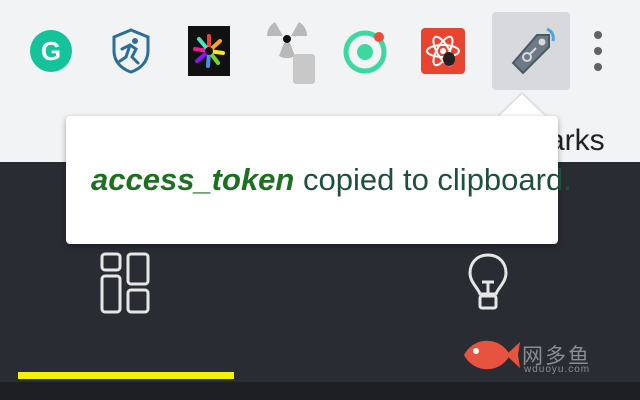  What do you see at coordinates (557, 369) in the screenshot?
I see `watermark-subtext: wduoyu.com` at bounding box center [557, 369].